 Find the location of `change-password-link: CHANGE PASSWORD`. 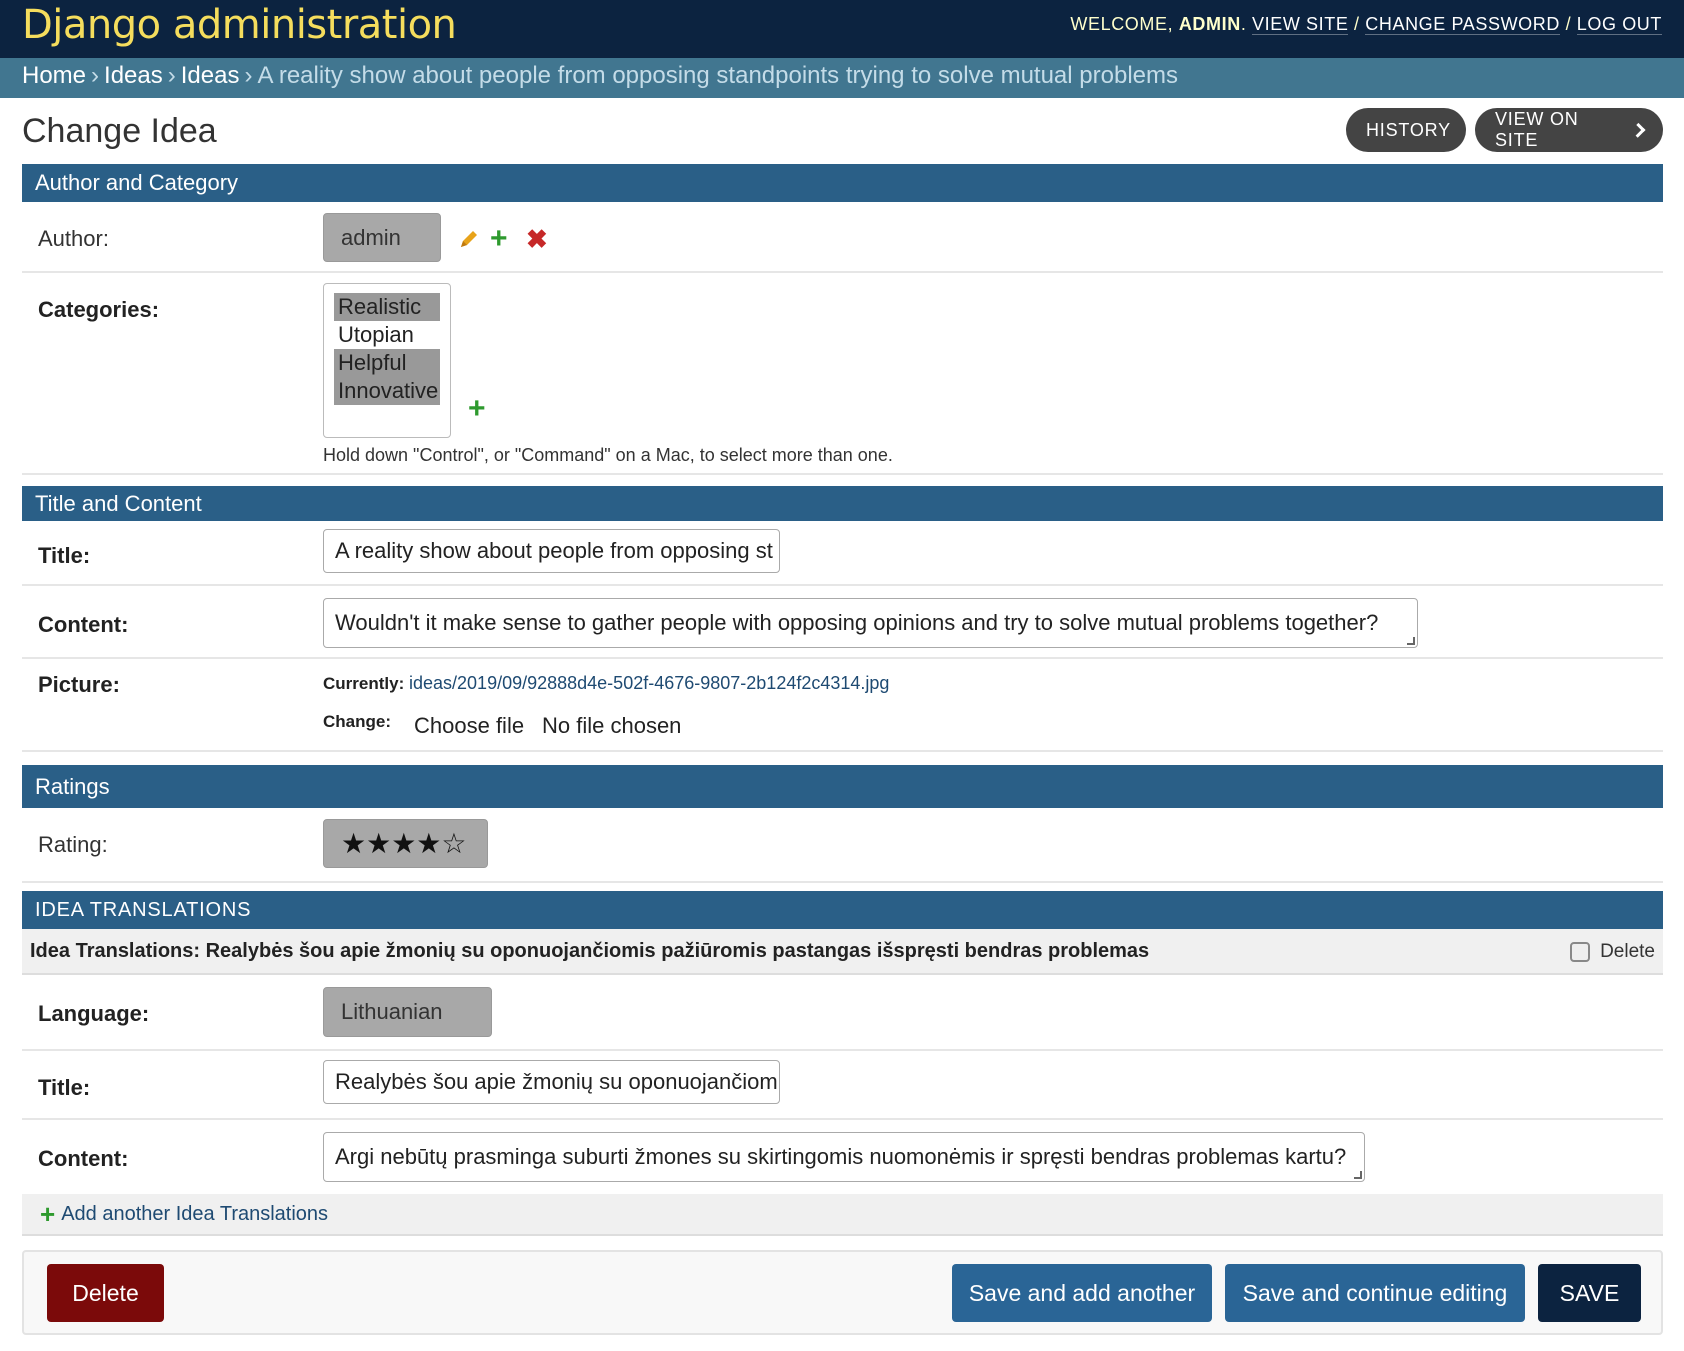

change-password-link: CHANGE PASSWORD is located at coordinates (1462, 24).